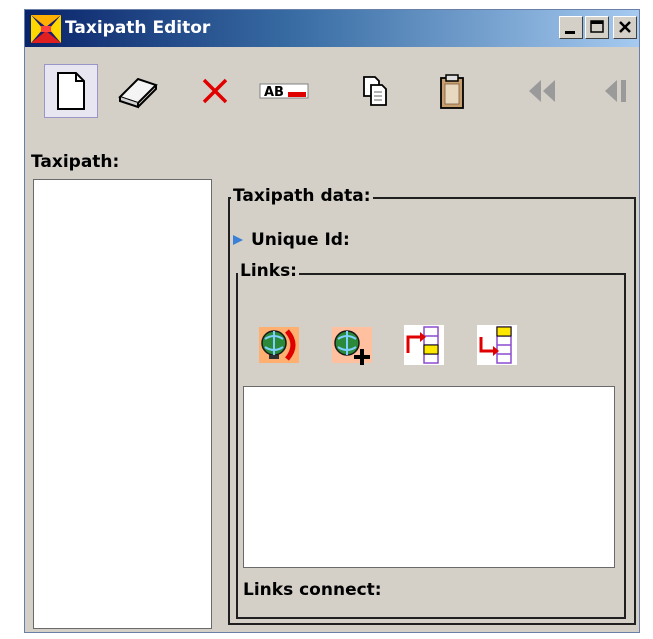 The width and height of the screenshot is (653, 639). Describe the element at coordinates (75, 162) in the screenshot. I see `taxipath-label: Taxipath:` at that location.